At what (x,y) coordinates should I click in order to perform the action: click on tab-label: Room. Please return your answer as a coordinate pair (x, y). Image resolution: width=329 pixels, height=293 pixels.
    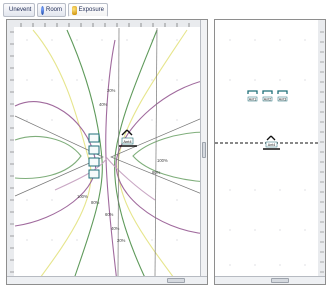
    Looking at the image, I should click on (53, 10).